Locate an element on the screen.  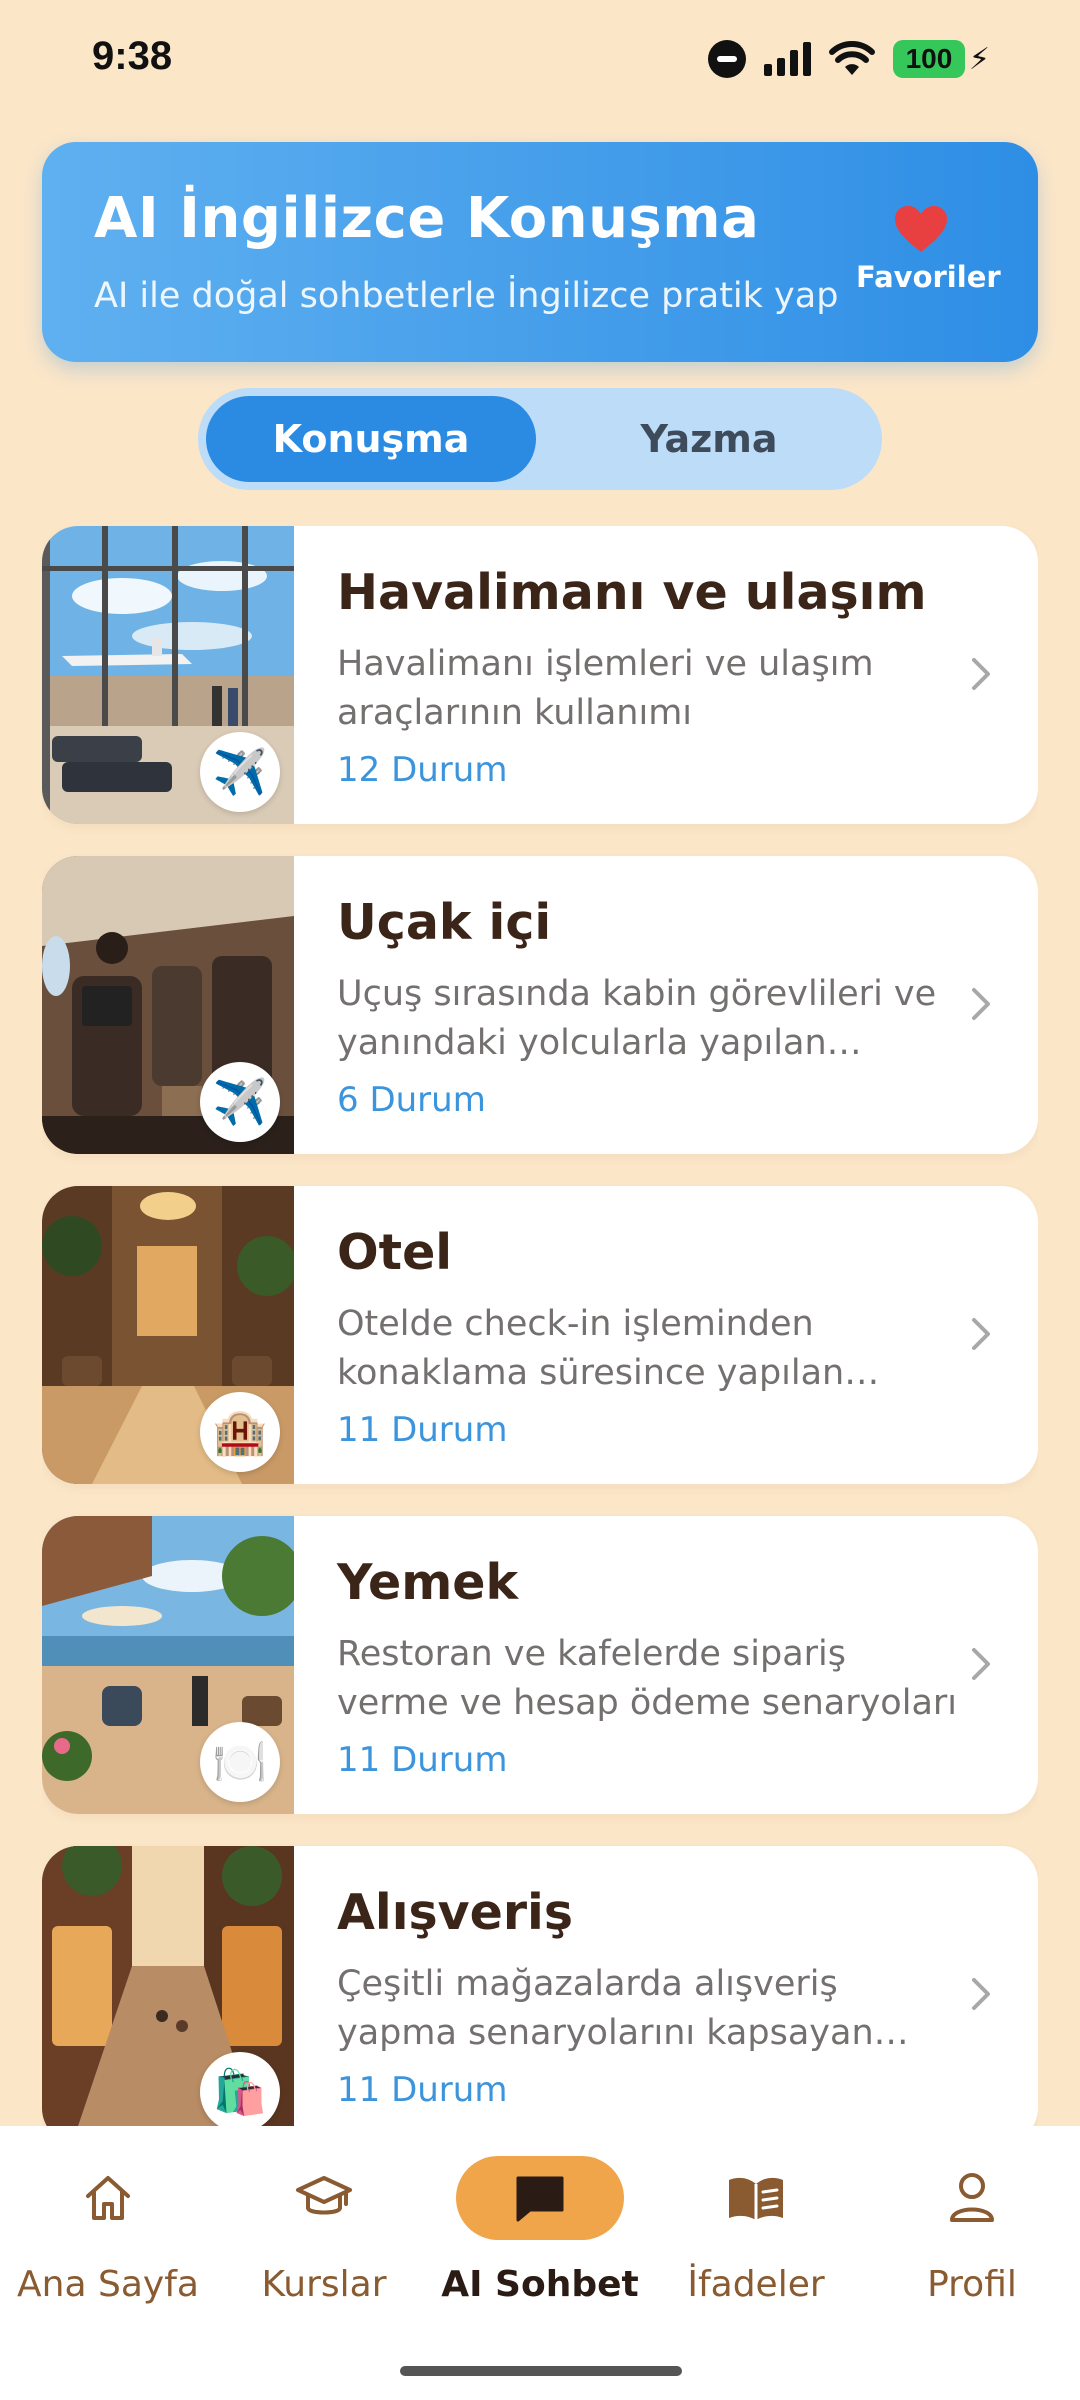
status-icons: 100 ⚡ is located at coordinates (848, 59).